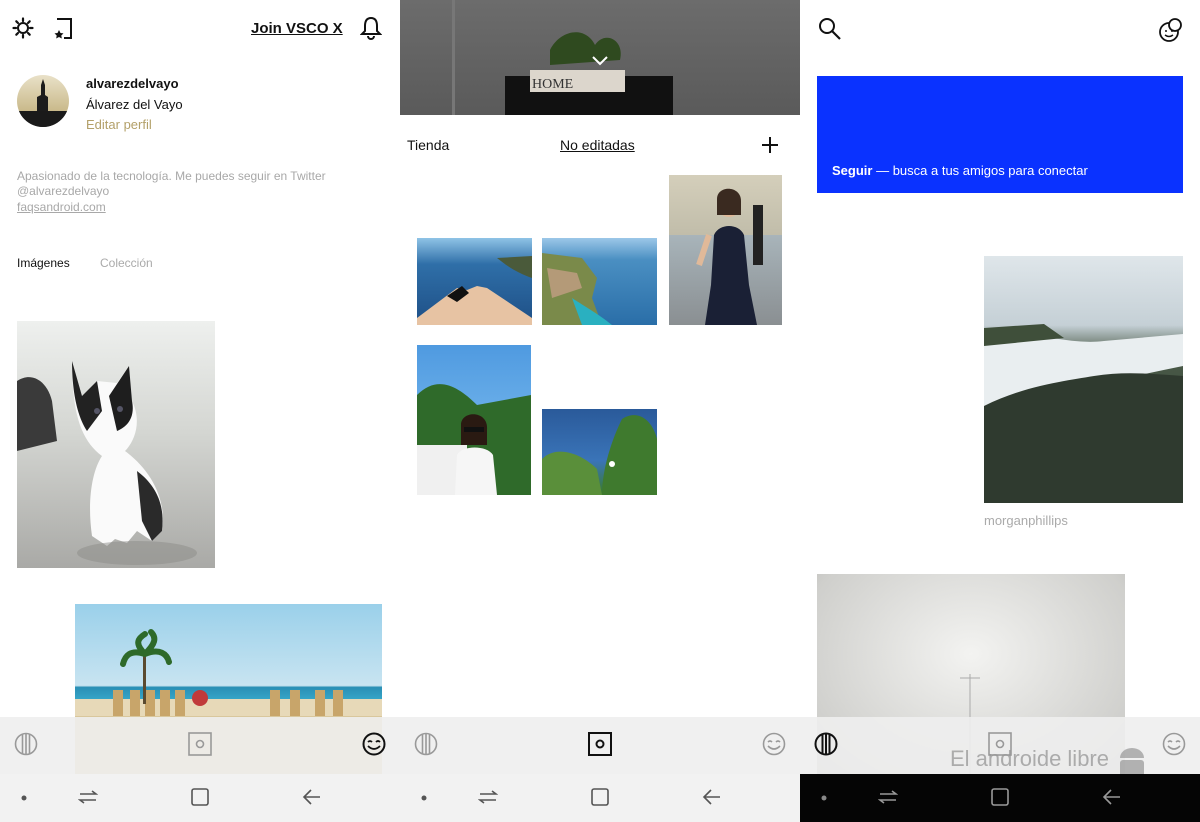 Image resolution: width=1200 pixels, height=822 pixels. I want to click on search-icon, so click(830, 29).